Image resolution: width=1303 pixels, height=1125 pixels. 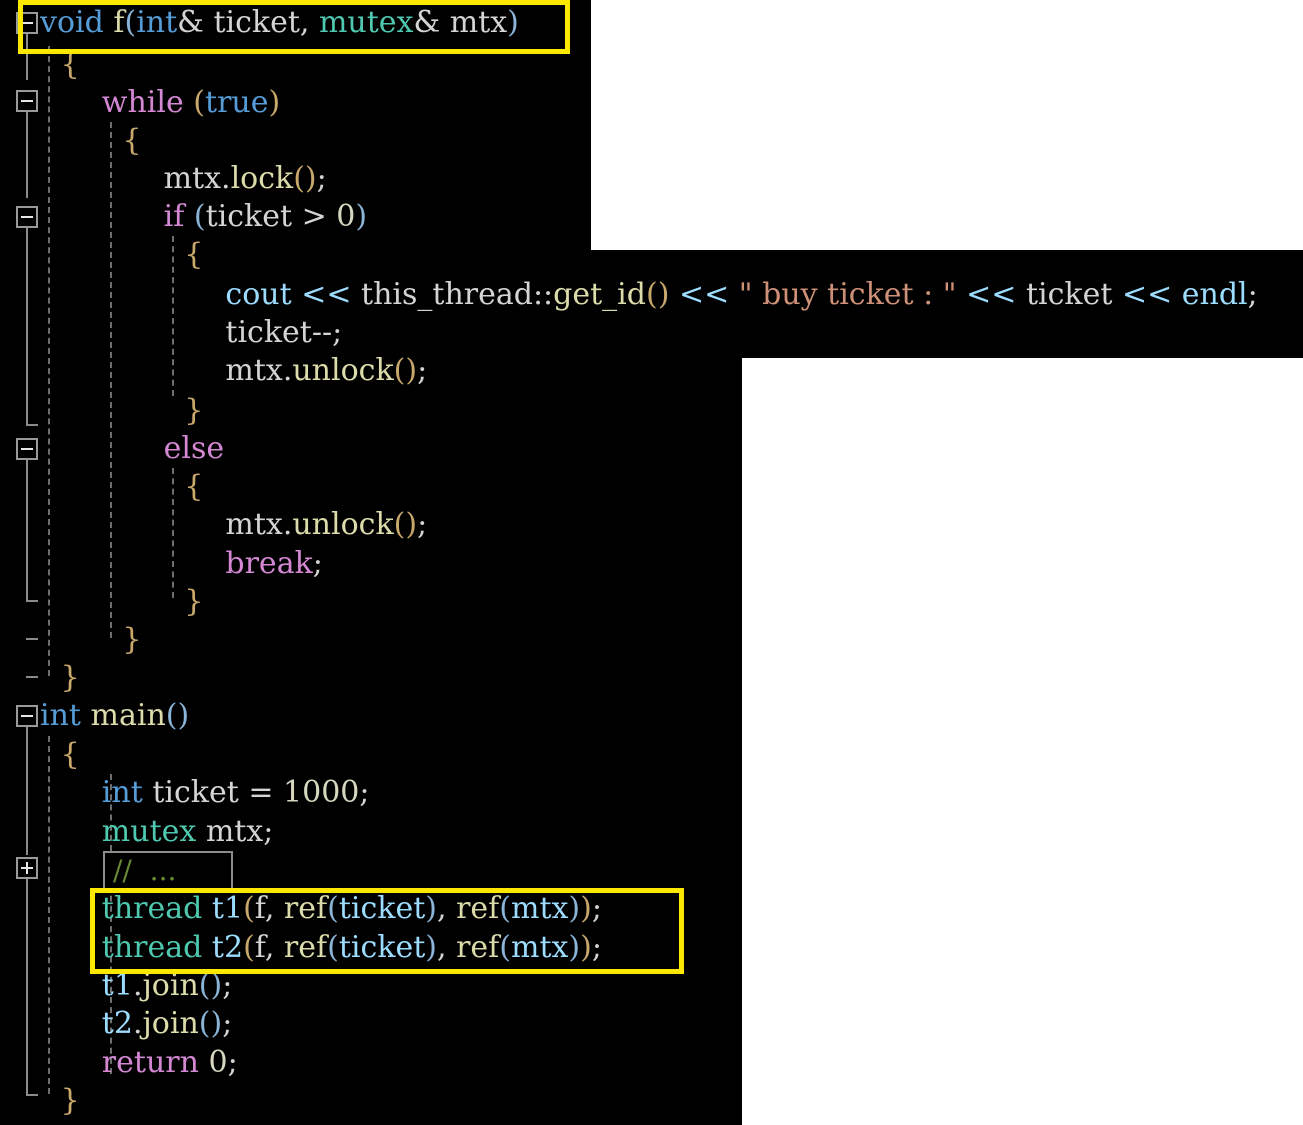 I want to click on line-mtx-unlock-2: mtx.unlock();, so click(x=326, y=525).